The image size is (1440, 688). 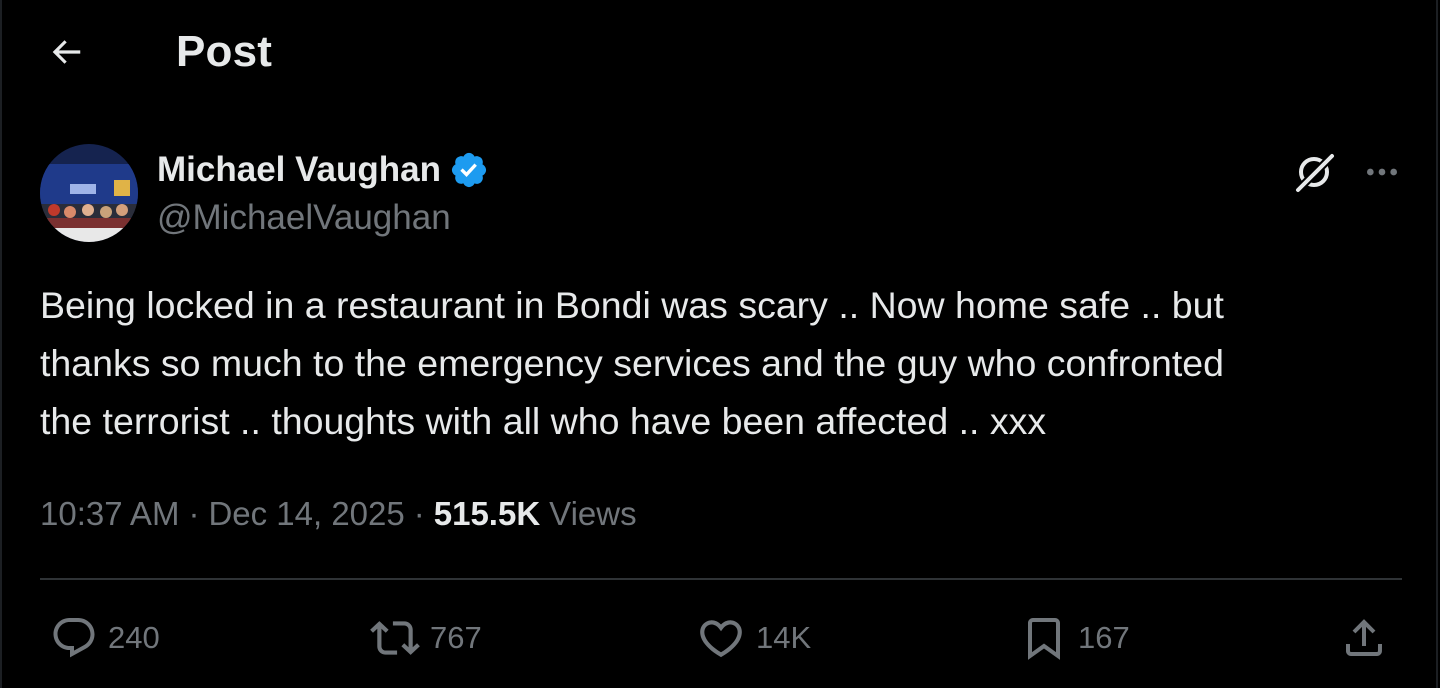 I want to click on grok-button, so click(x=1314, y=172).